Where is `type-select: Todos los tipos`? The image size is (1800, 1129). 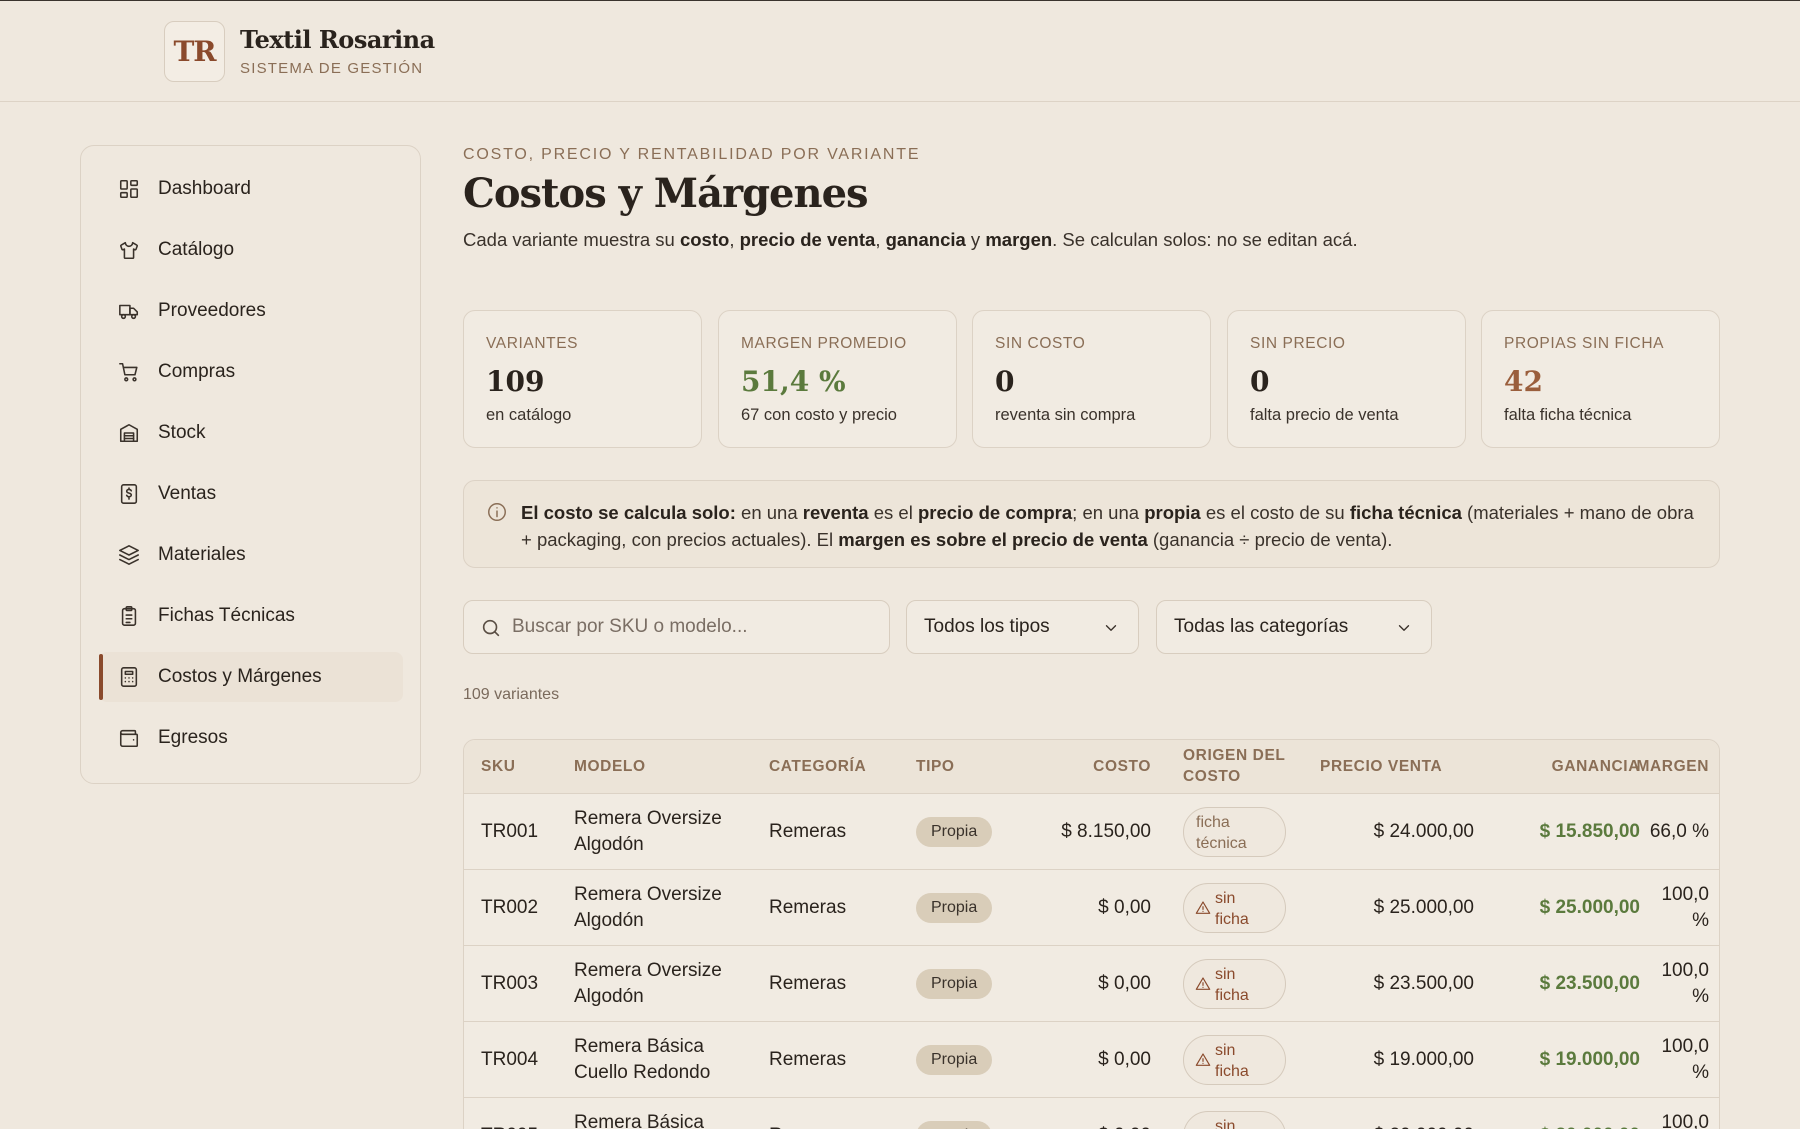
type-select: Todos los tipos is located at coordinates (1022, 627).